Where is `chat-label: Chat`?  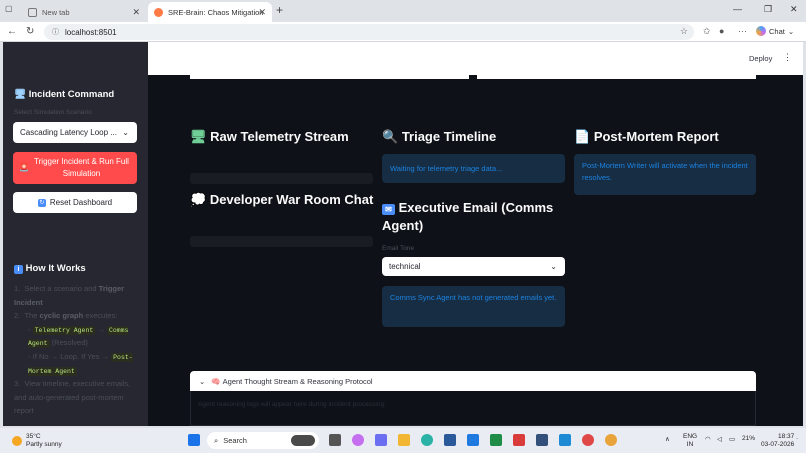 chat-label: Chat is located at coordinates (777, 31).